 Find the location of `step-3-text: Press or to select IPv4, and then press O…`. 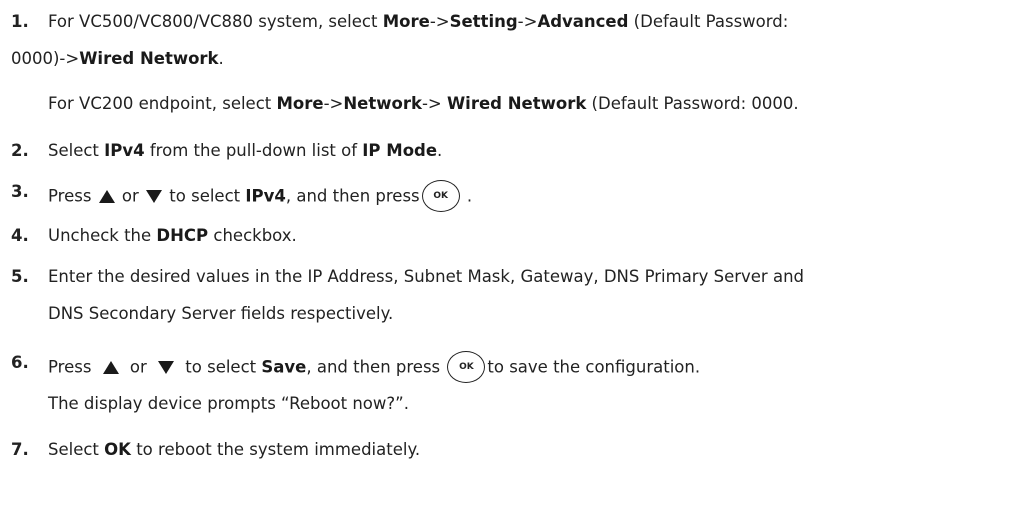

step-3-text: Press or to select IPv4, and then press O… is located at coordinates (260, 196).